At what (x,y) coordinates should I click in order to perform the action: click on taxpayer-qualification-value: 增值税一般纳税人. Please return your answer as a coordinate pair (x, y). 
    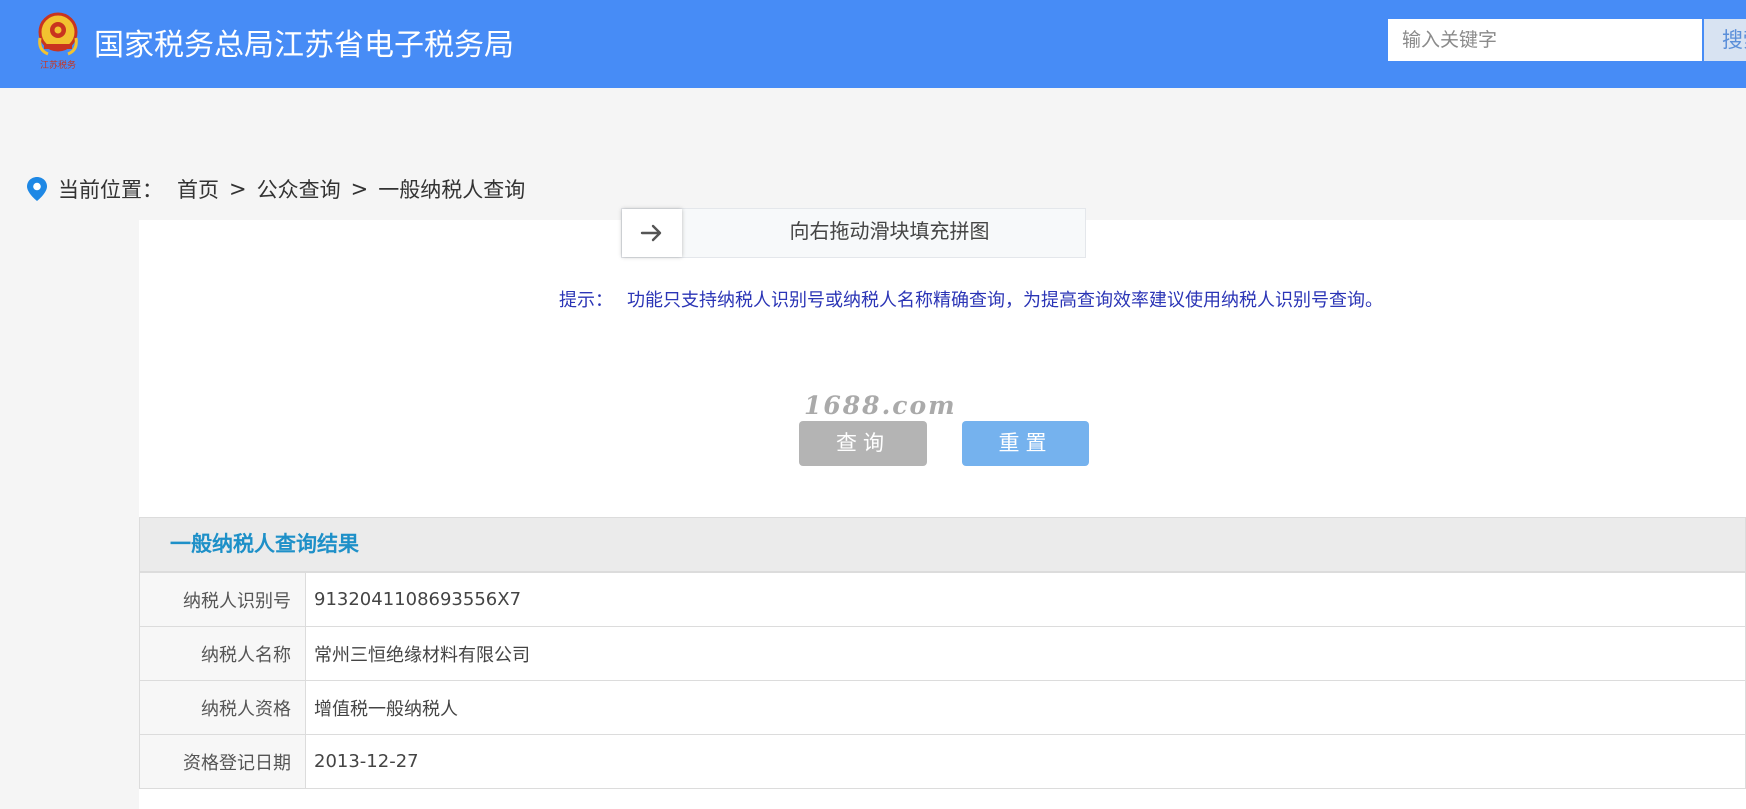
    Looking at the image, I should click on (1025, 707).